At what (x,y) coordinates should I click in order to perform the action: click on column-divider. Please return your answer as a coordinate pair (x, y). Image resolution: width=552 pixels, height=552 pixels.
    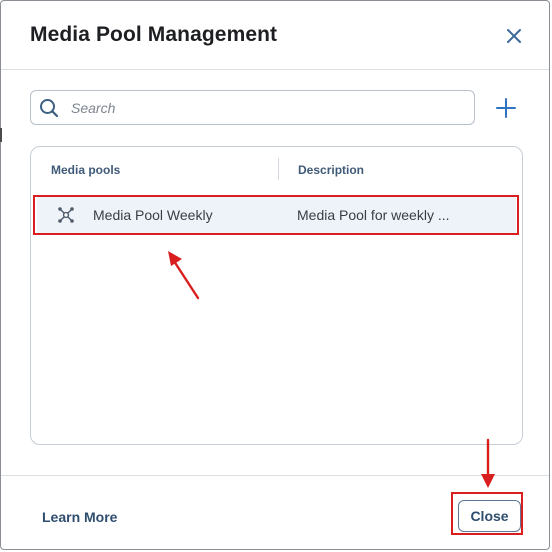
    Looking at the image, I should click on (278, 169).